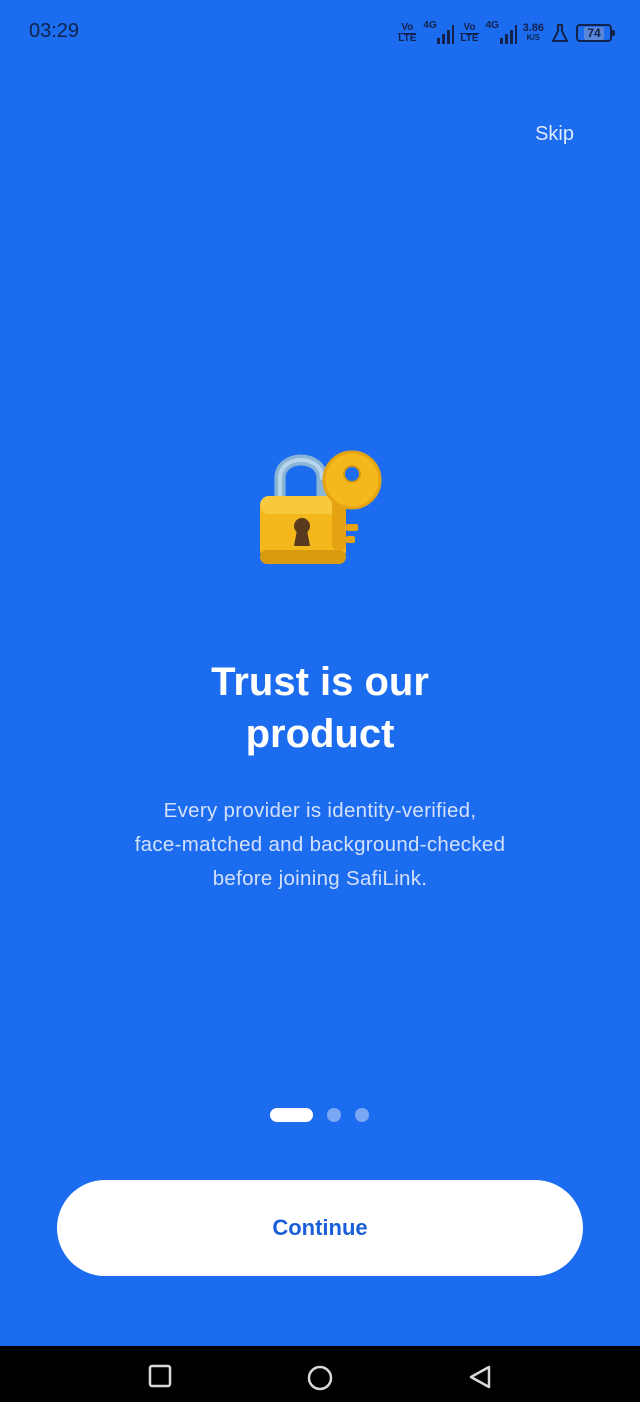  I want to click on navigation-bar, so click(320, 1374).